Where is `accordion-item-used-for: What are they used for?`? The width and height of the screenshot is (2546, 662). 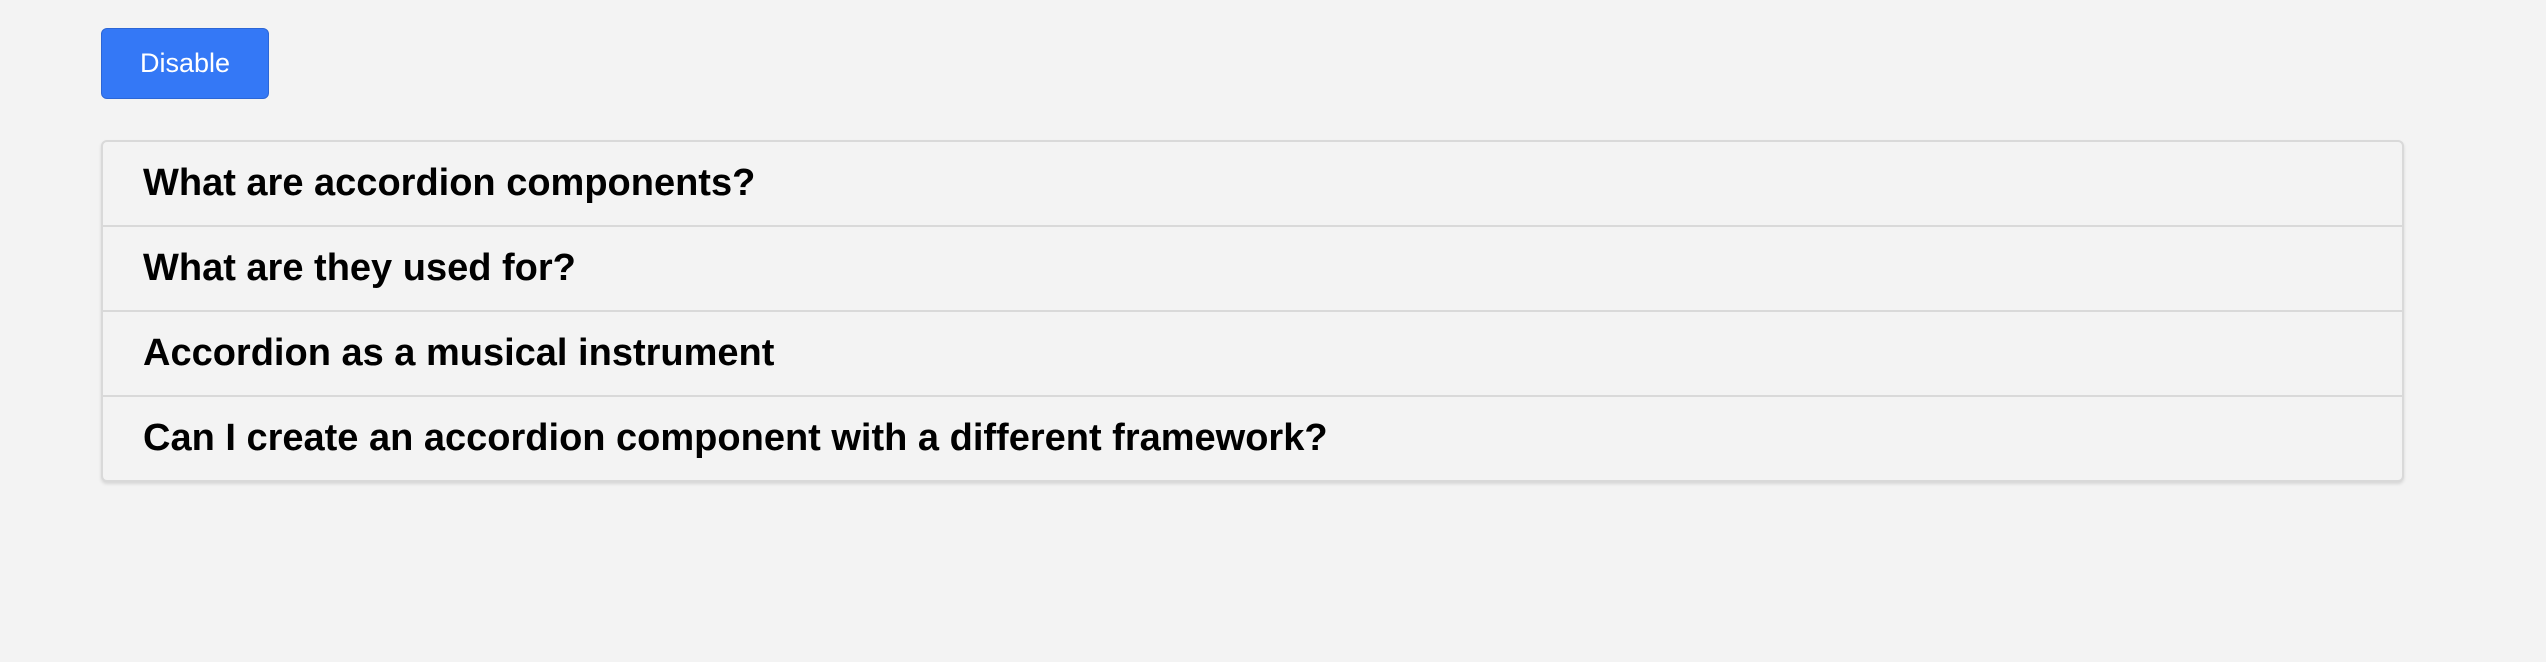
accordion-item-used-for: What are they used for? is located at coordinates (1252, 269).